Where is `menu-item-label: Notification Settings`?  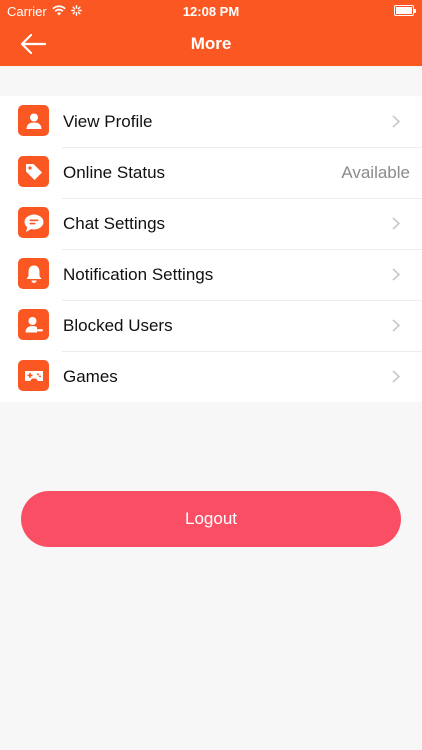
menu-item-label: Notification Settings is located at coordinates (138, 274).